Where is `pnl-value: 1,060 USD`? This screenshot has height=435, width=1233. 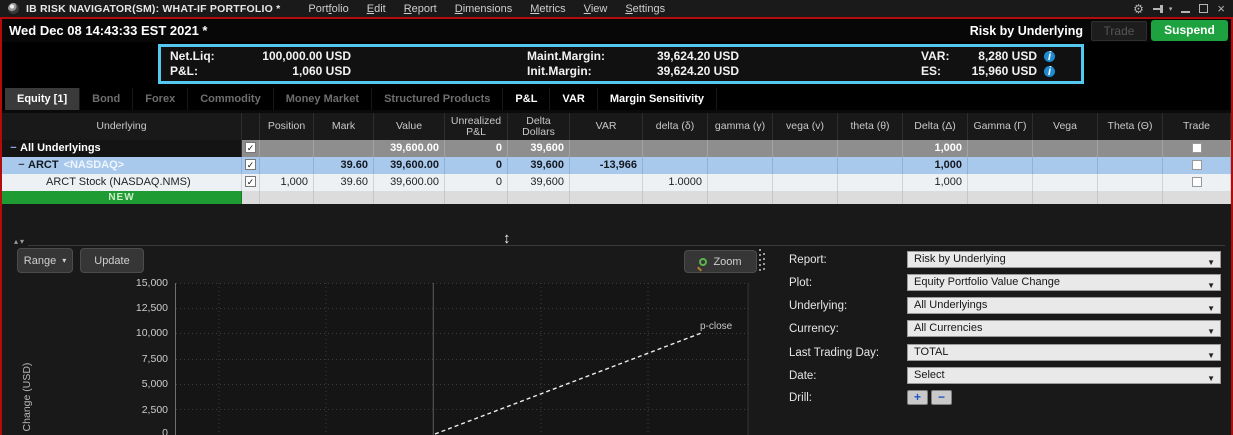 pnl-value: 1,060 USD is located at coordinates (321, 71).